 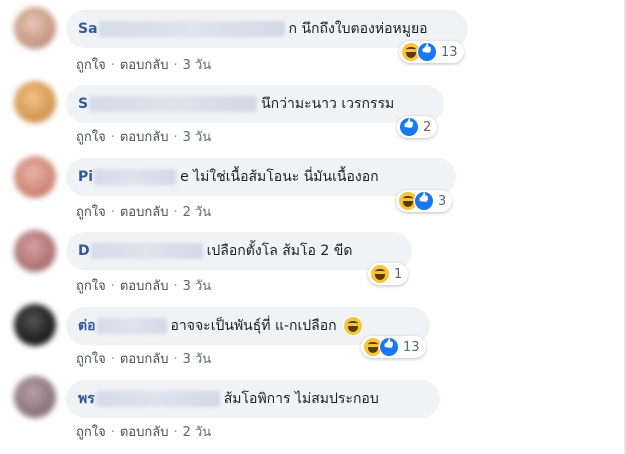 I want to click on comment-author: Pi, so click(x=85, y=177).